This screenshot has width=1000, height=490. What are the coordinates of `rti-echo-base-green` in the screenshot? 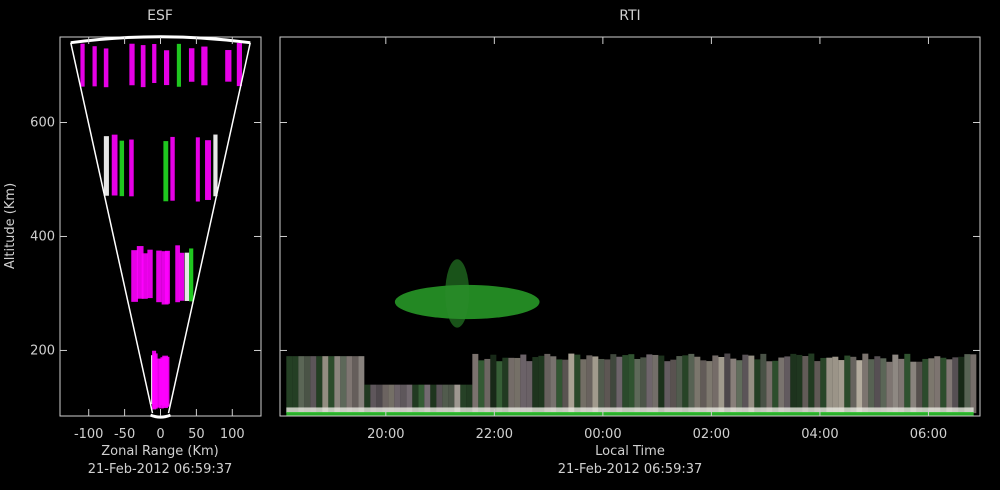 It's located at (630, 414).